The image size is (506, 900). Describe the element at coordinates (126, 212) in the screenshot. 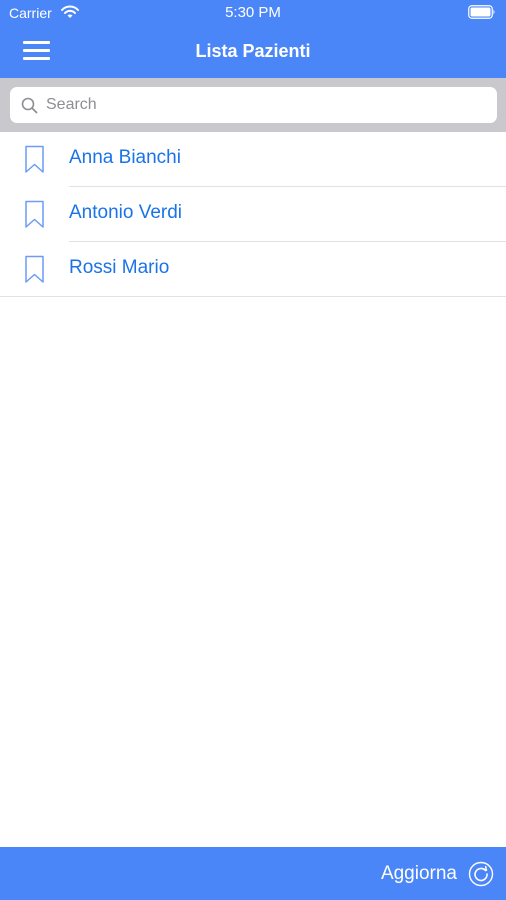

I see `patient-name: Antonio Verdi` at that location.